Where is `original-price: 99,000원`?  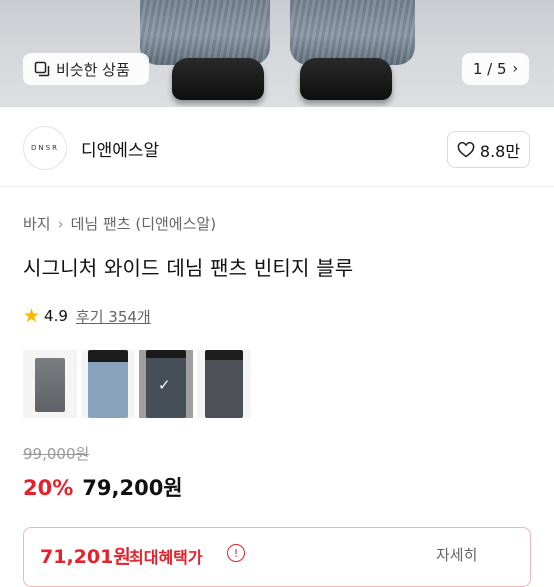
original-price: 99,000원 is located at coordinates (56, 454).